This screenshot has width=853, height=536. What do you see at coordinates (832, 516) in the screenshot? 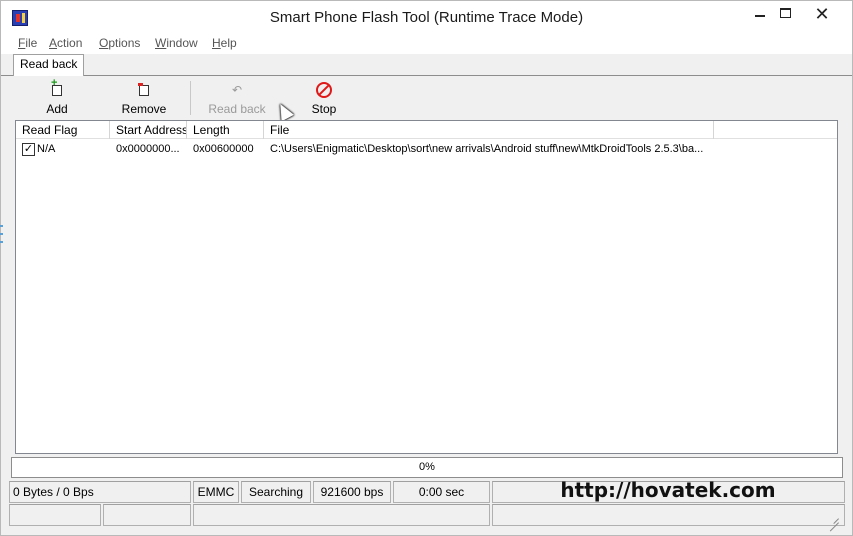
I see `resize-grip-icon` at bounding box center [832, 516].